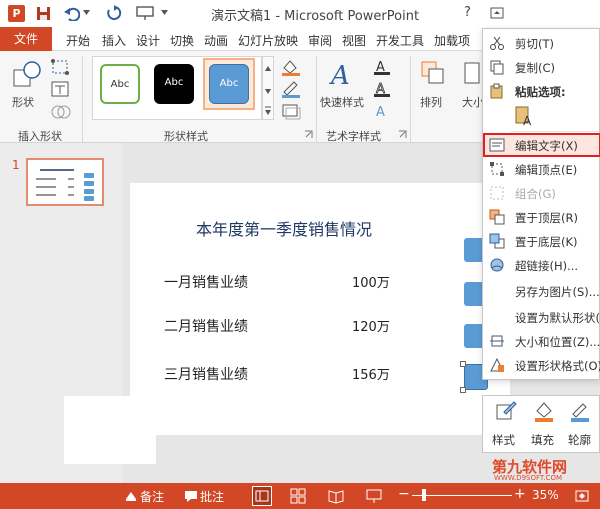 The height and width of the screenshot is (509, 600). What do you see at coordinates (191, 496) in the screenshot?
I see `comments-icon` at bounding box center [191, 496].